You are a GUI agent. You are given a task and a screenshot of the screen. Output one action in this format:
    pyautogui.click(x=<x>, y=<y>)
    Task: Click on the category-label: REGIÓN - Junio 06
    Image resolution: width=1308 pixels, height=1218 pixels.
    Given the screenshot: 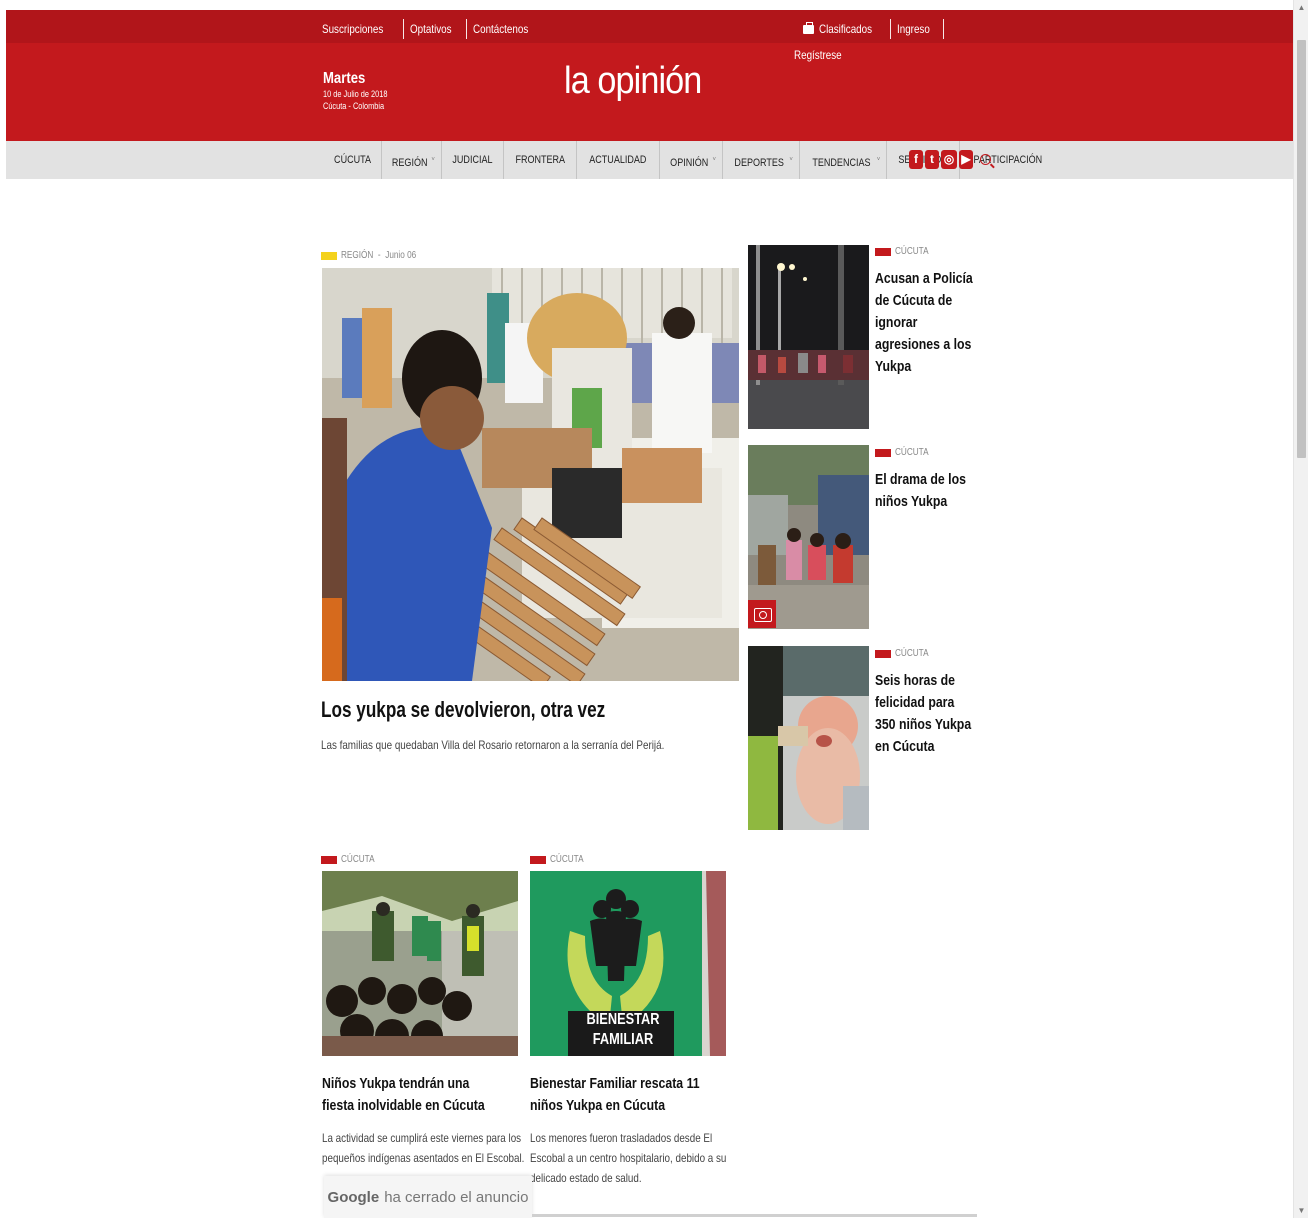 What is the action you would take?
    pyautogui.click(x=378, y=255)
    